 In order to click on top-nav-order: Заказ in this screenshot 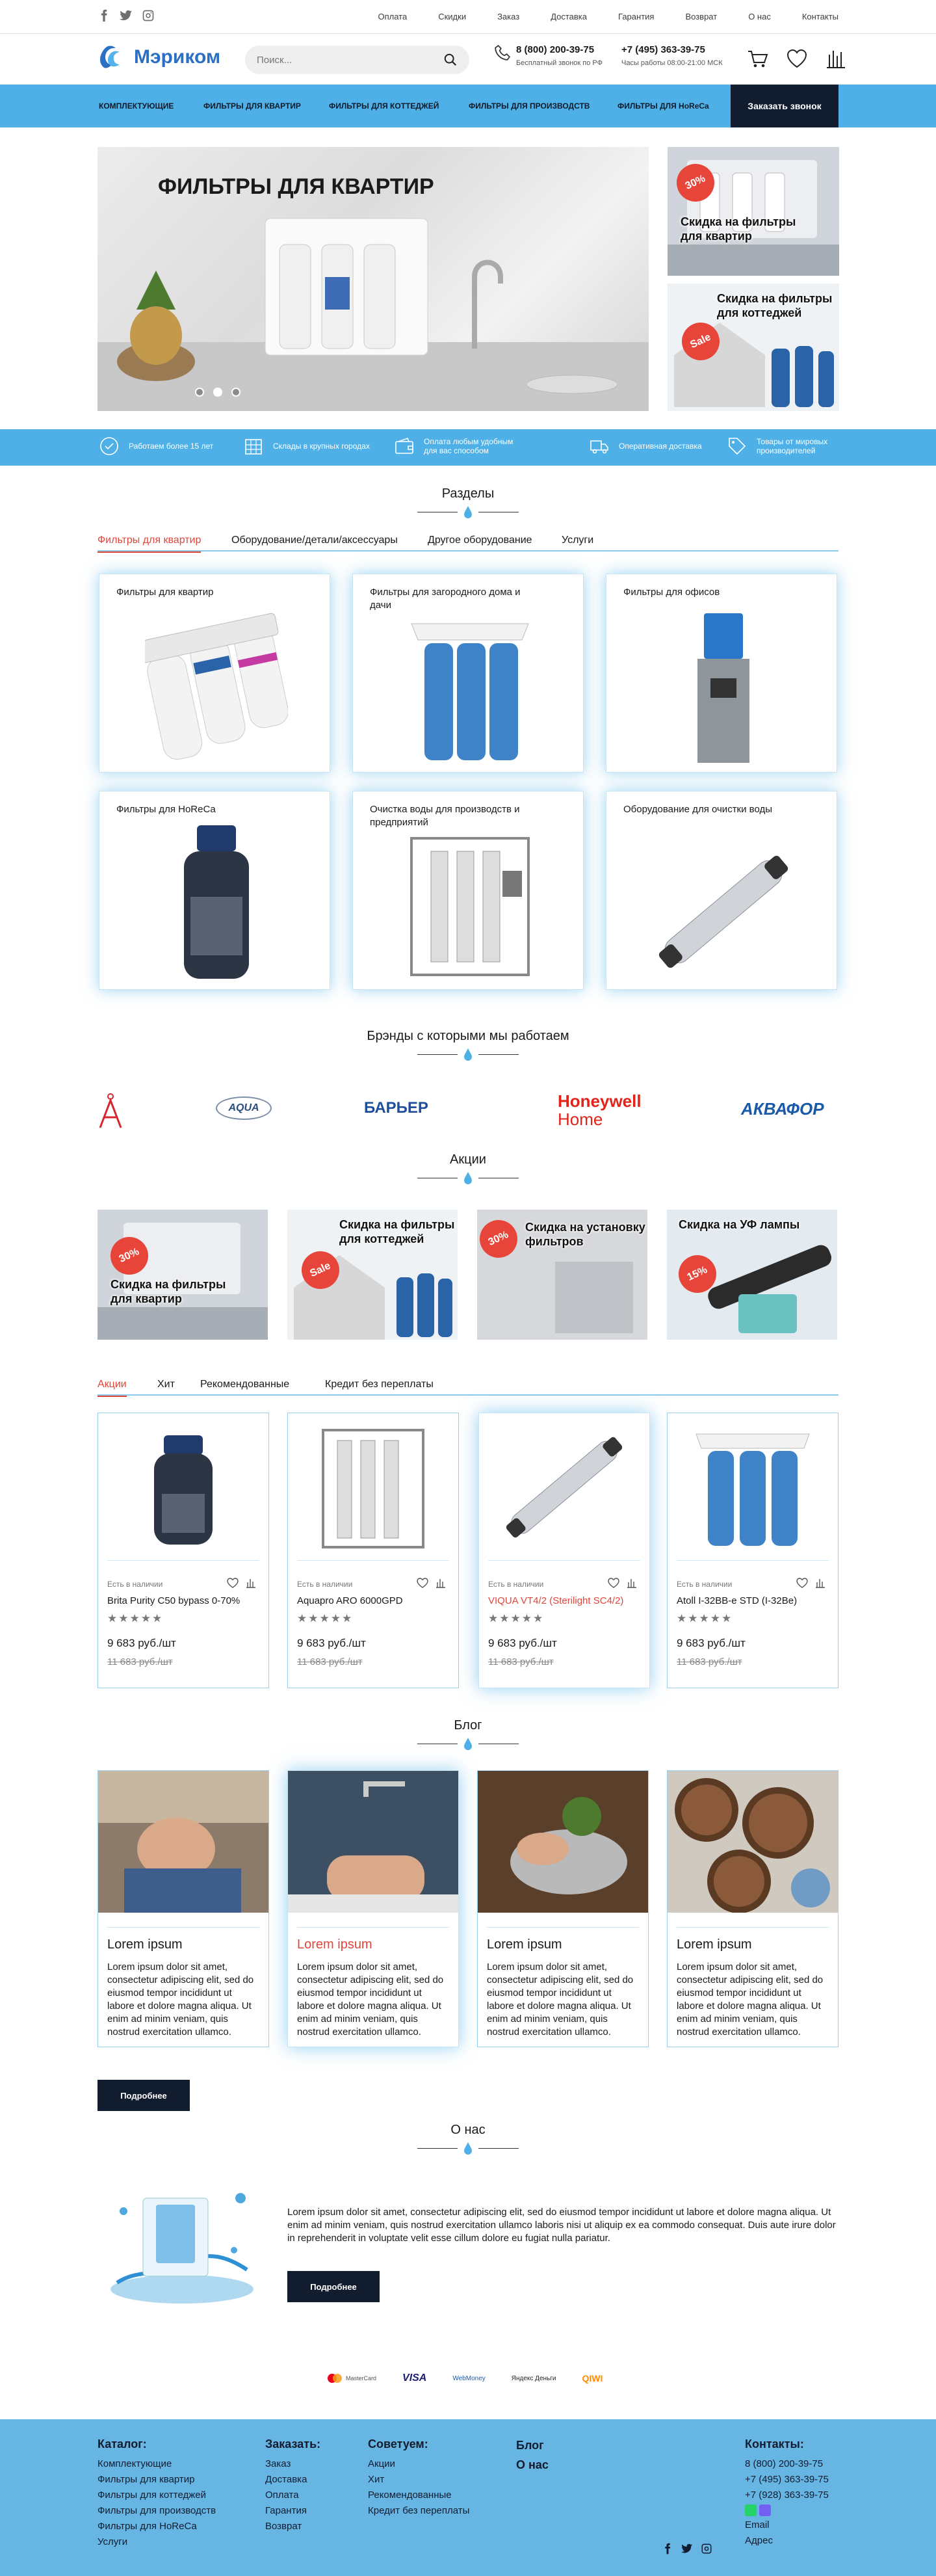, I will do `click(508, 16)`.